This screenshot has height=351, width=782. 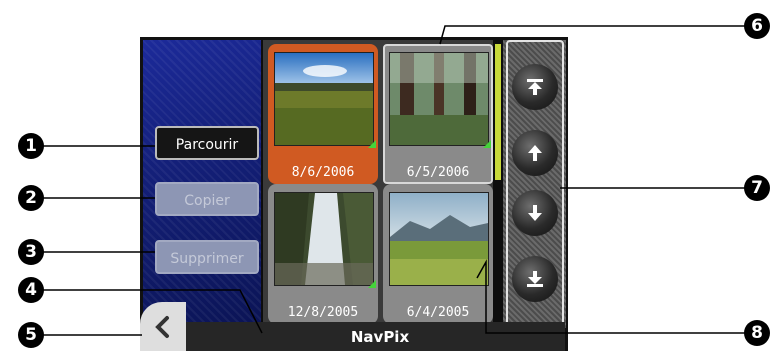 What do you see at coordinates (31, 198) in the screenshot?
I see `callout-marker: 2` at bounding box center [31, 198].